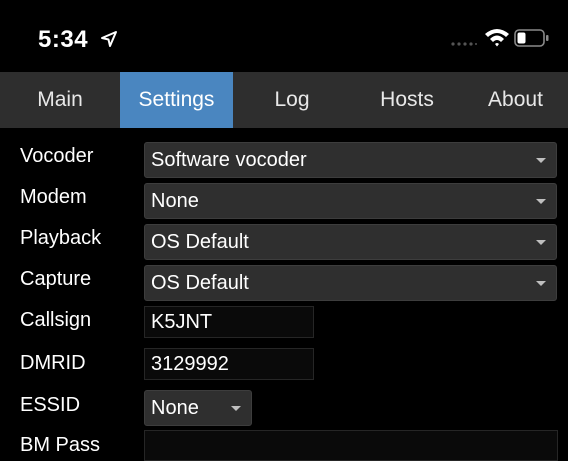 Image resolution: width=568 pixels, height=461 pixels. Describe the element at coordinates (515, 100) in the screenshot. I see `tab-about: About` at that location.